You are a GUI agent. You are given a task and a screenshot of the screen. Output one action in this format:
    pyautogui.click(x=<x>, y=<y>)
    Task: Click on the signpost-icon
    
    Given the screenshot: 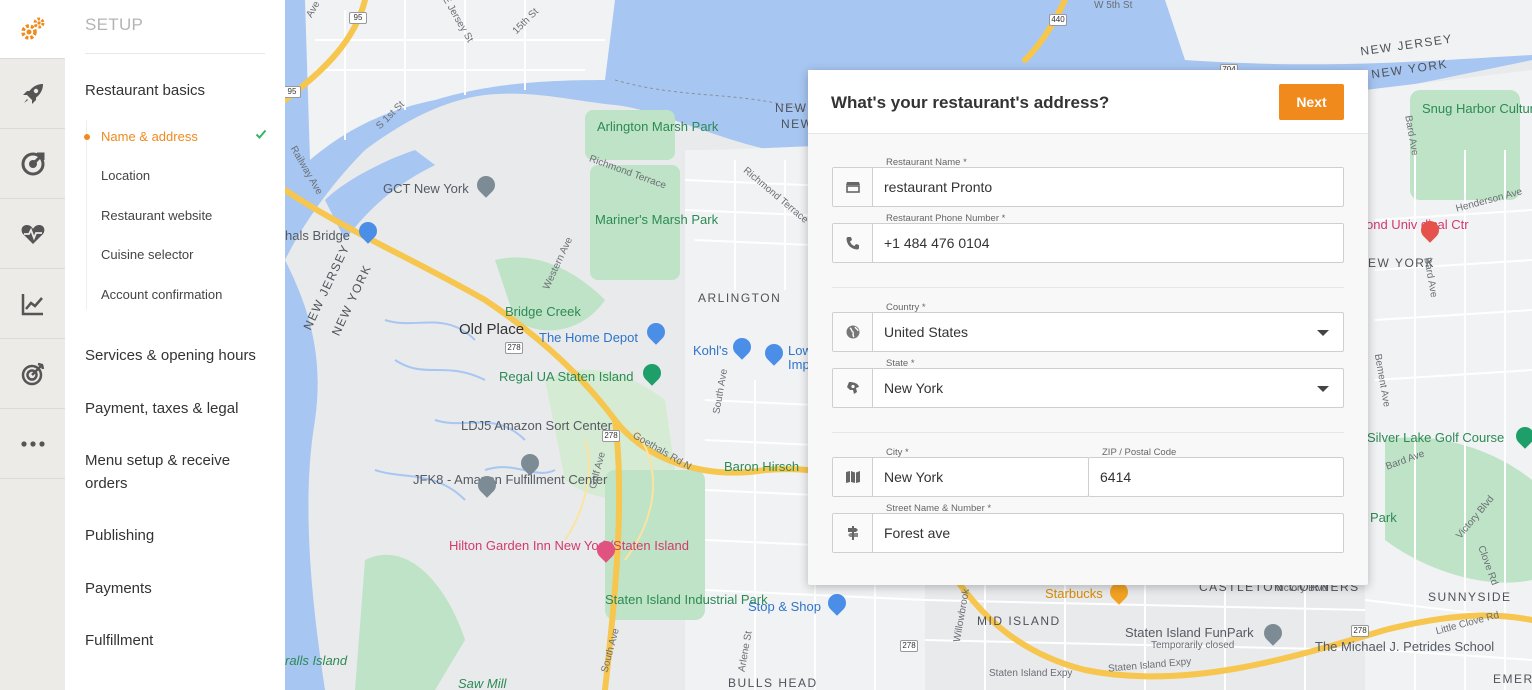 What is the action you would take?
    pyautogui.click(x=852, y=533)
    